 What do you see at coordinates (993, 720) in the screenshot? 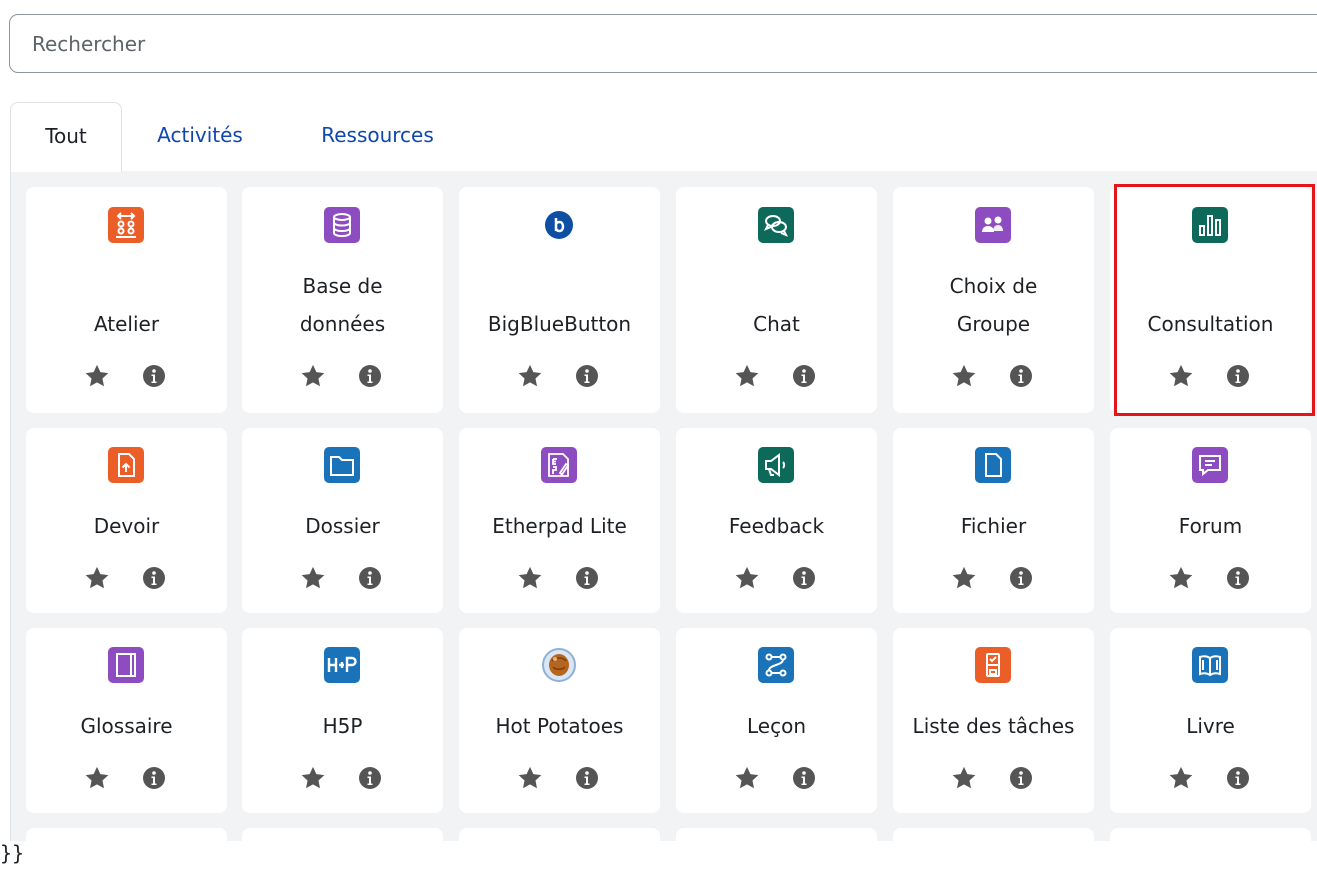
I see `module-card-checklist: Liste des tâches` at bounding box center [993, 720].